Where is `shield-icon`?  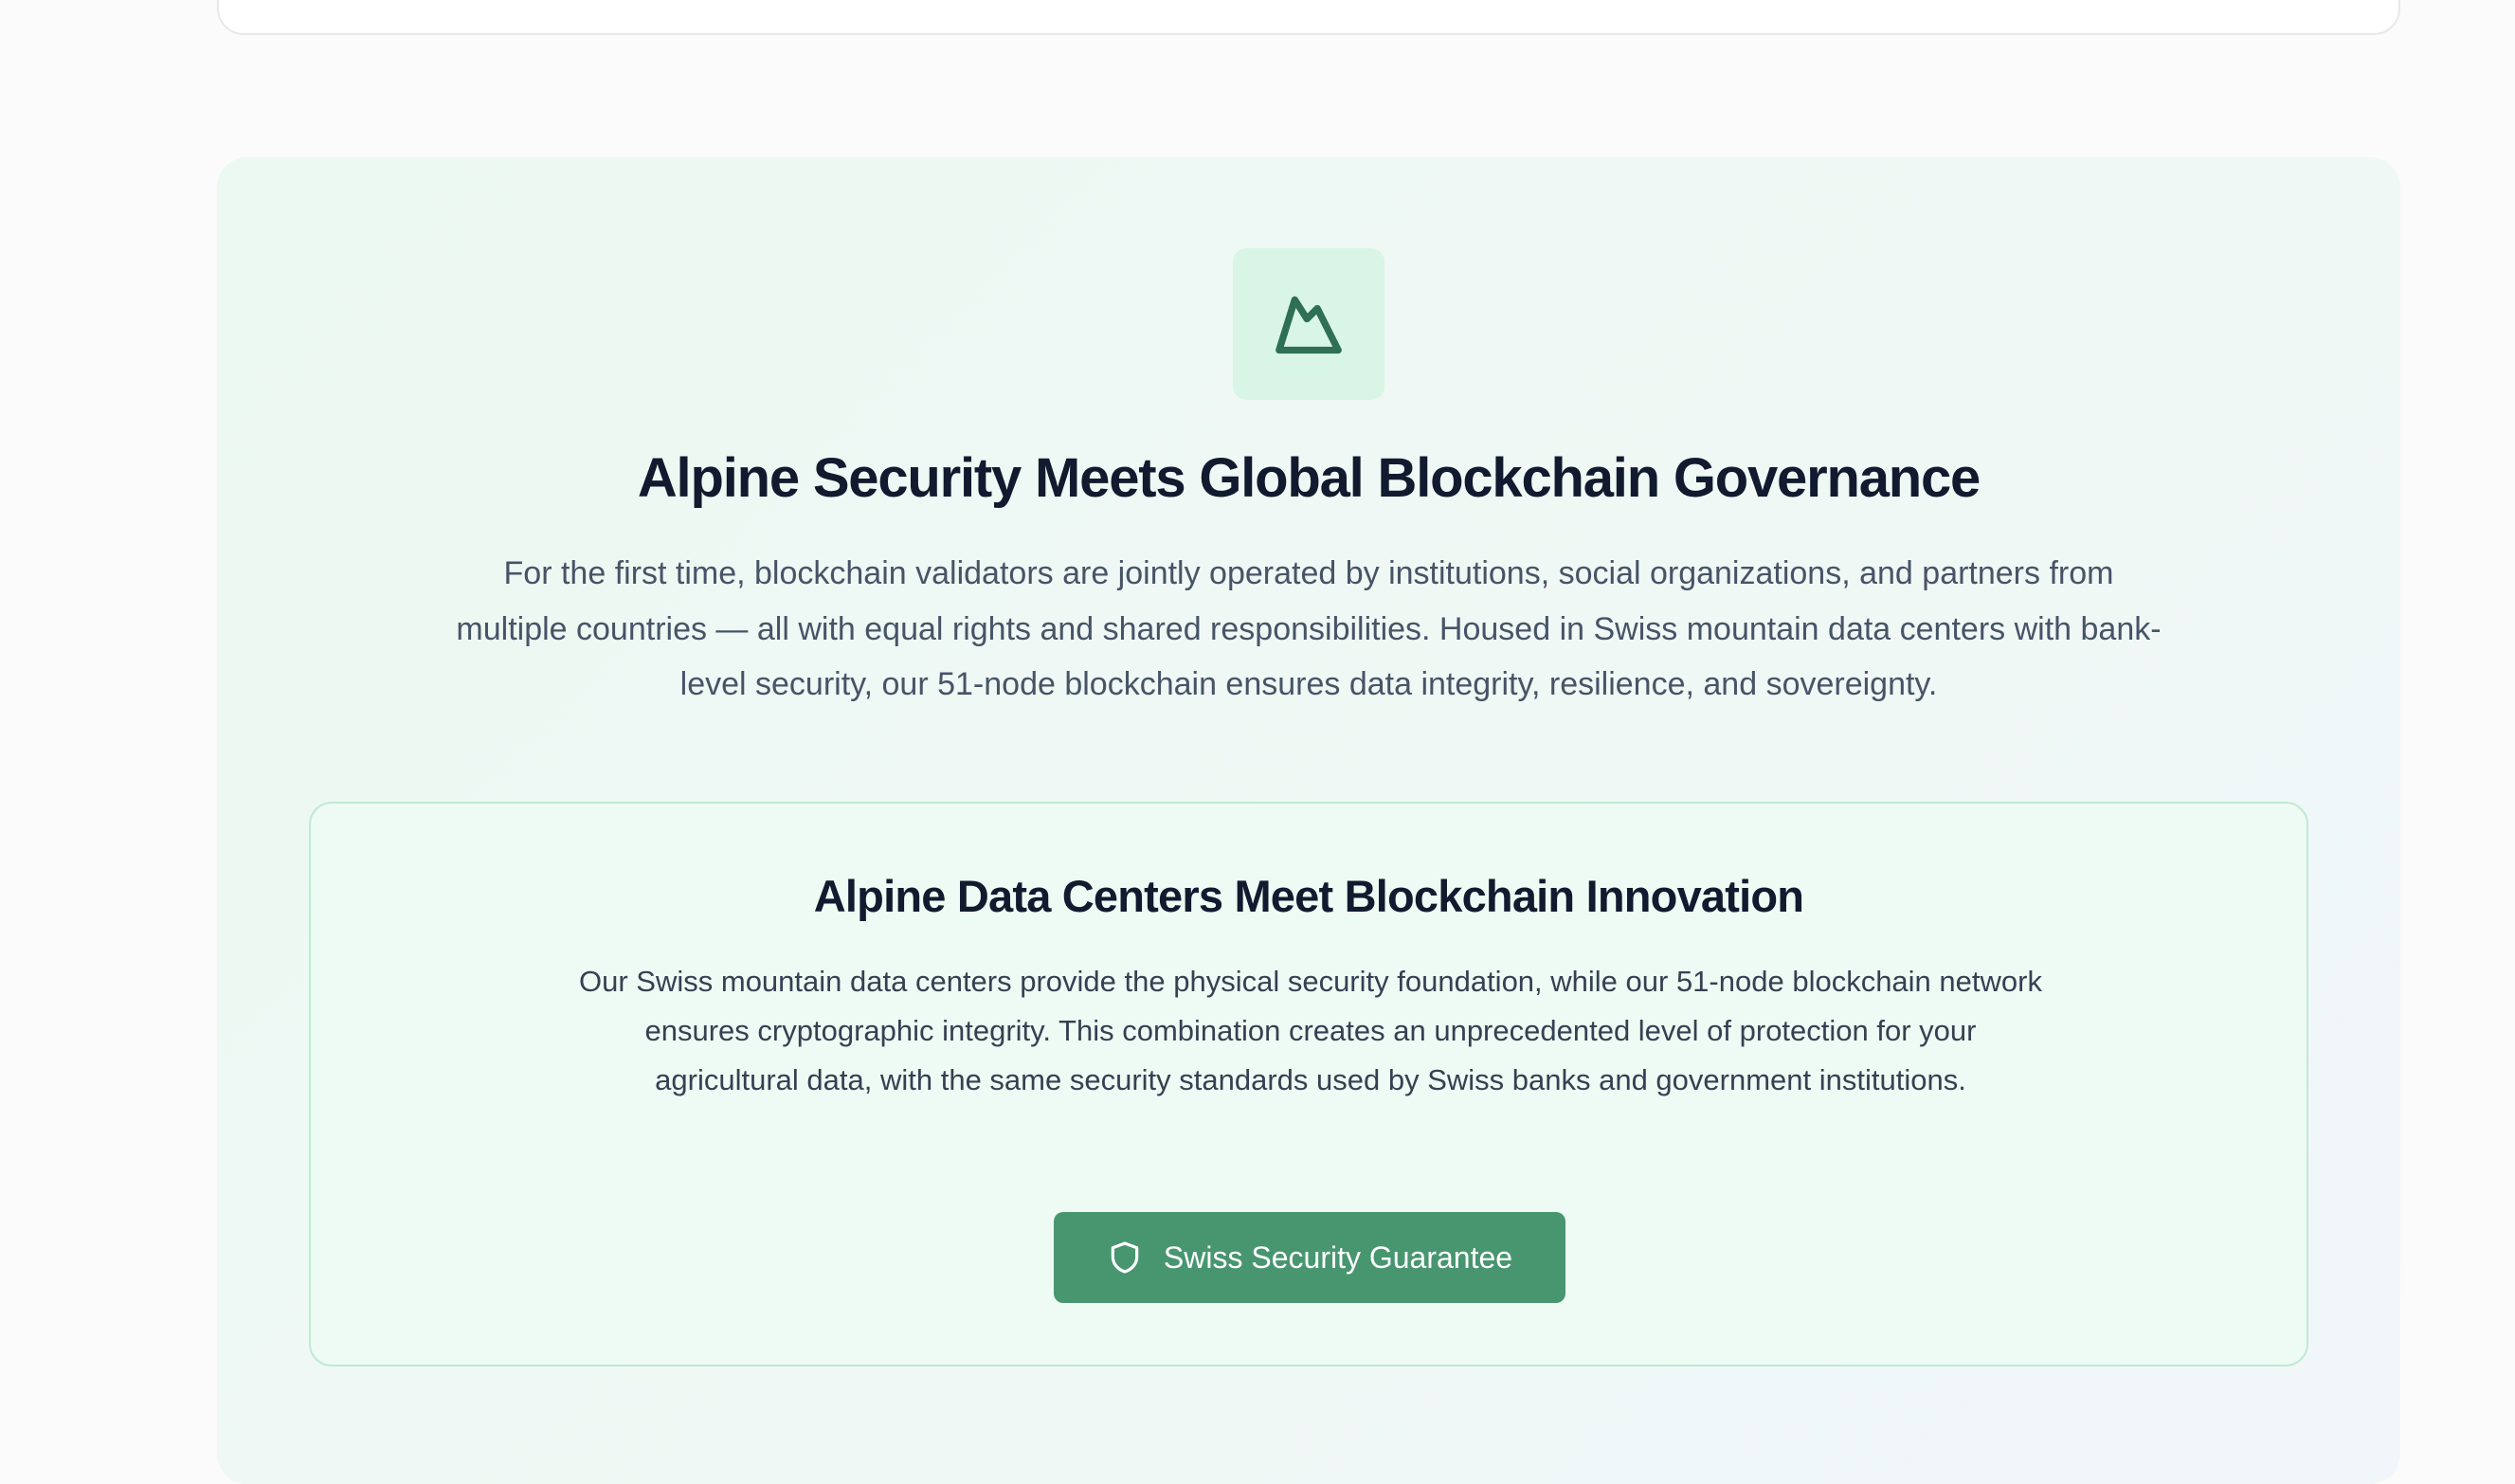 shield-icon is located at coordinates (1125, 1257).